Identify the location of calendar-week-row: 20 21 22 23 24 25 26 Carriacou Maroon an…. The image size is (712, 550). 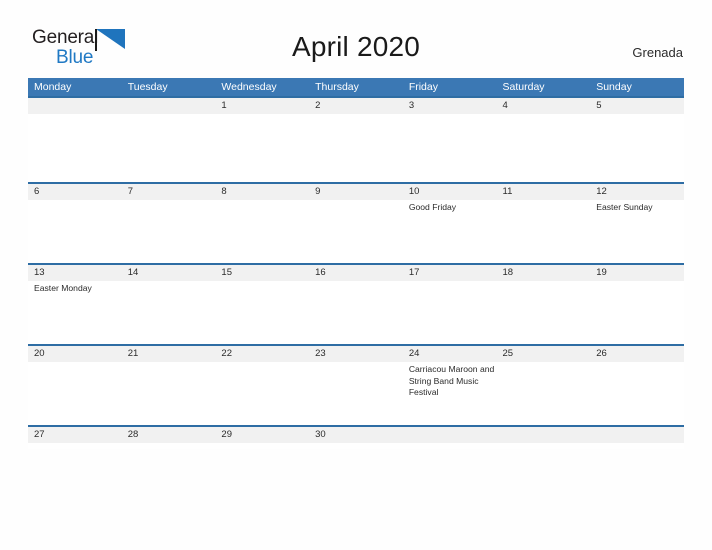
(356, 384).